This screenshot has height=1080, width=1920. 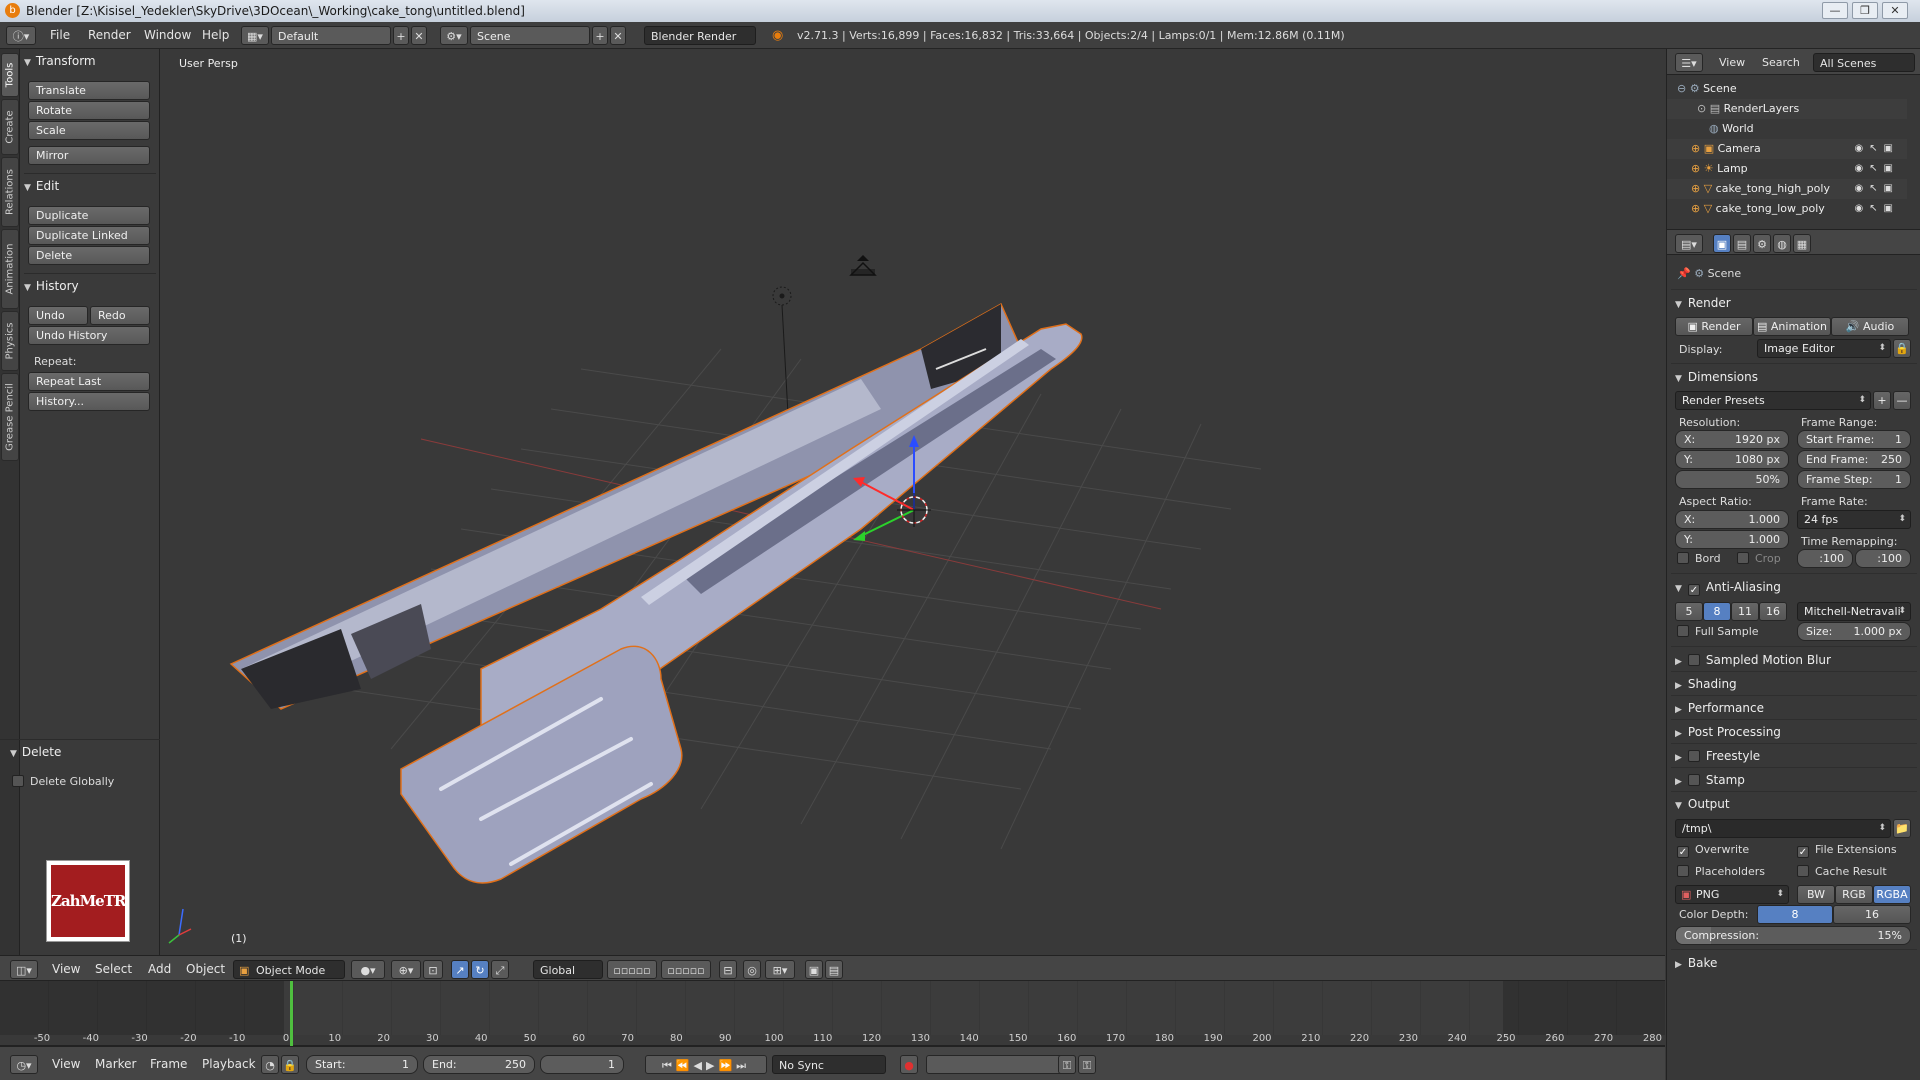 I want to click on translate-button: Translate, so click(x=89, y=90).